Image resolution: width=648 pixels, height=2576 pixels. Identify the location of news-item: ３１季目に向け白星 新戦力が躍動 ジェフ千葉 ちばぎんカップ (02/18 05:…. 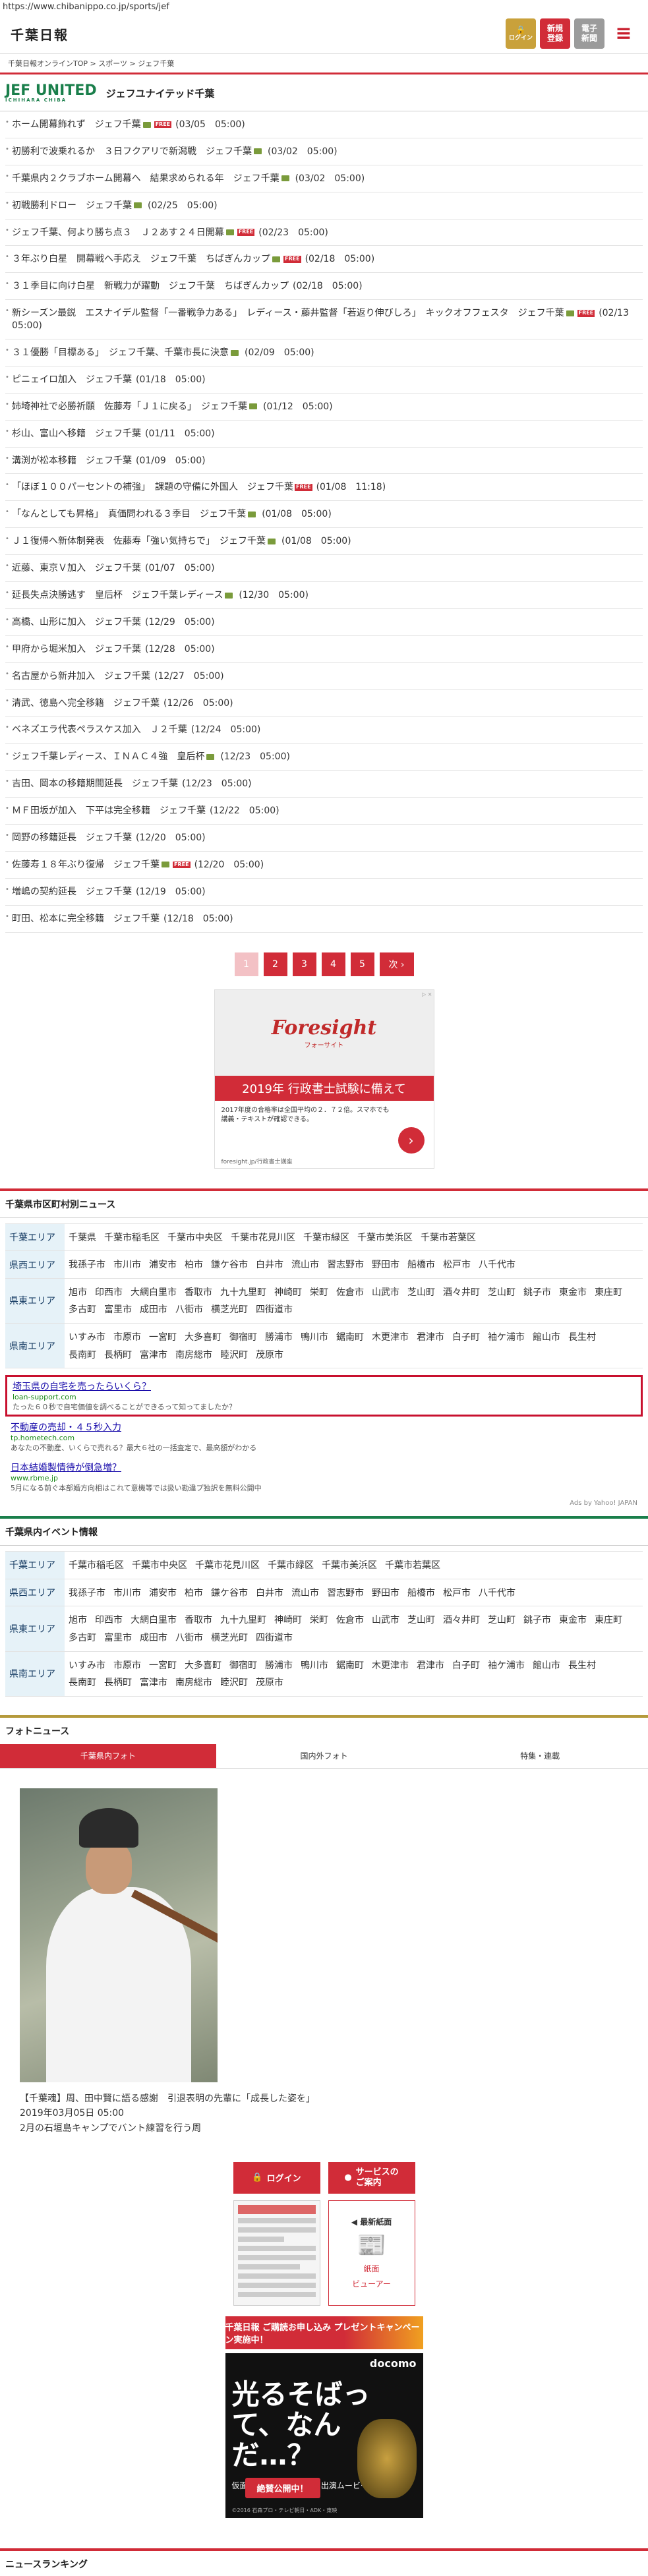
(324, 287).